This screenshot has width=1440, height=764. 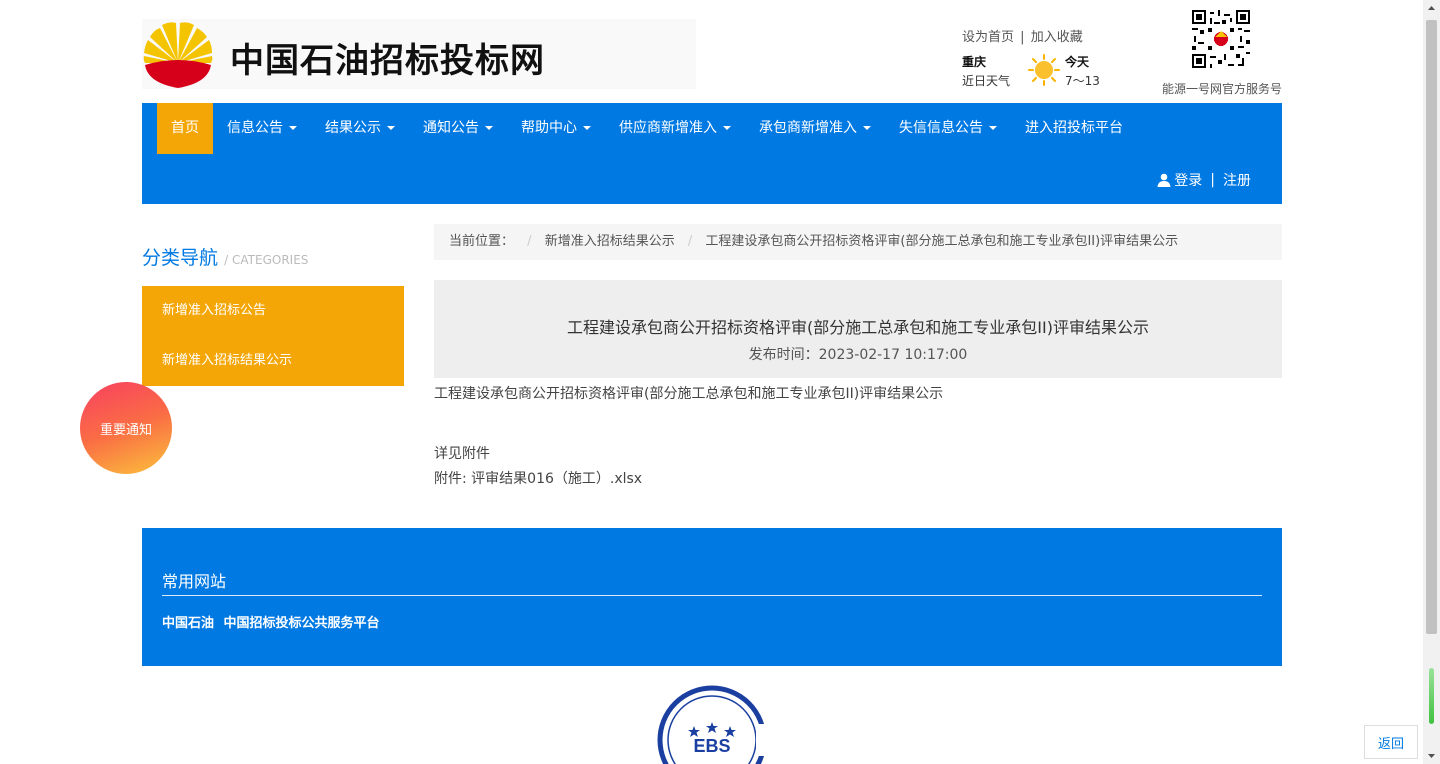 I want to click on qr-code-icon, so click(x=1221, y=39).